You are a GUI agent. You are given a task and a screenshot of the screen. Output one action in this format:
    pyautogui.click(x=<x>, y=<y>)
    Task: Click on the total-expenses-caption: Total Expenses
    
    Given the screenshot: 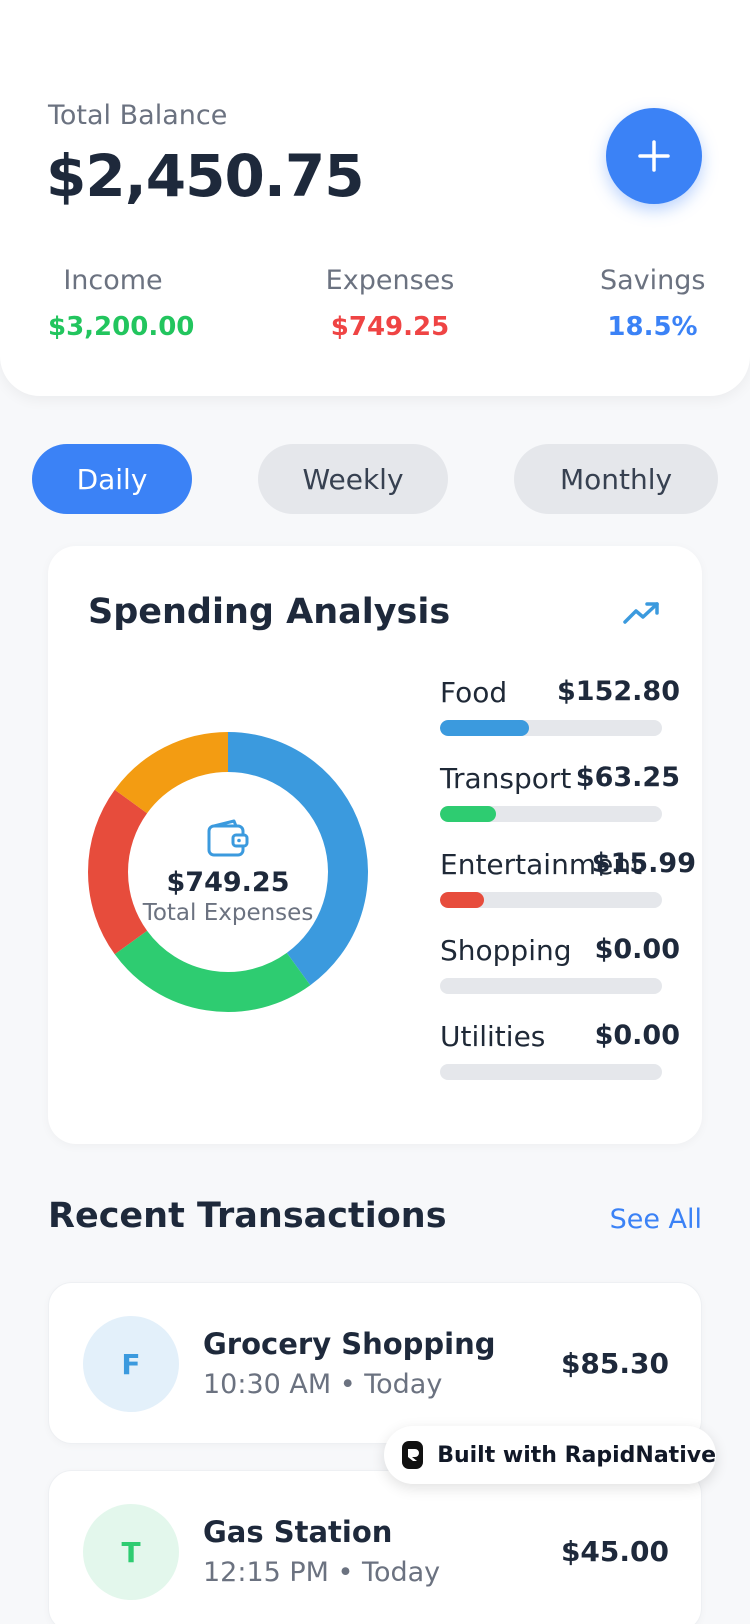 What is the action you would take?
    pyautogui.click(x=228, y=912)
    